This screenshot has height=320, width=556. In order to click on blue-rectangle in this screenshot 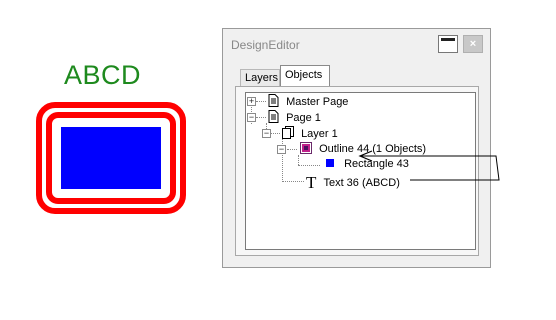, I will do `click(111, 158)`.